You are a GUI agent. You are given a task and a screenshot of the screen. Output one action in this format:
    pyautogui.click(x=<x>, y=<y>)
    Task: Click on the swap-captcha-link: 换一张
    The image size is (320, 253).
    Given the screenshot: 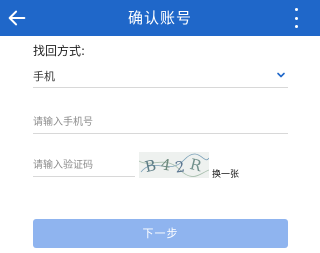 What is the action you would take?
    pyautogui.click(x=225, y=173)
    